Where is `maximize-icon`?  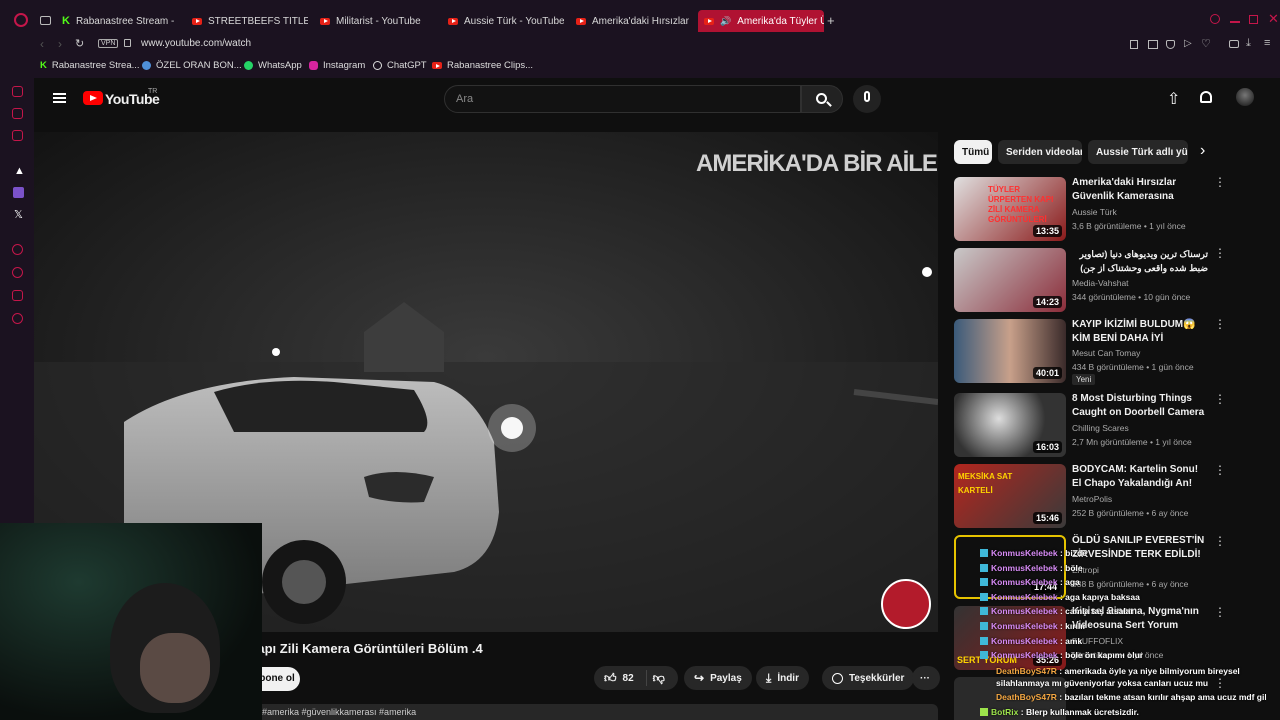
maximize-icon is located at coordinates (1253, 19).